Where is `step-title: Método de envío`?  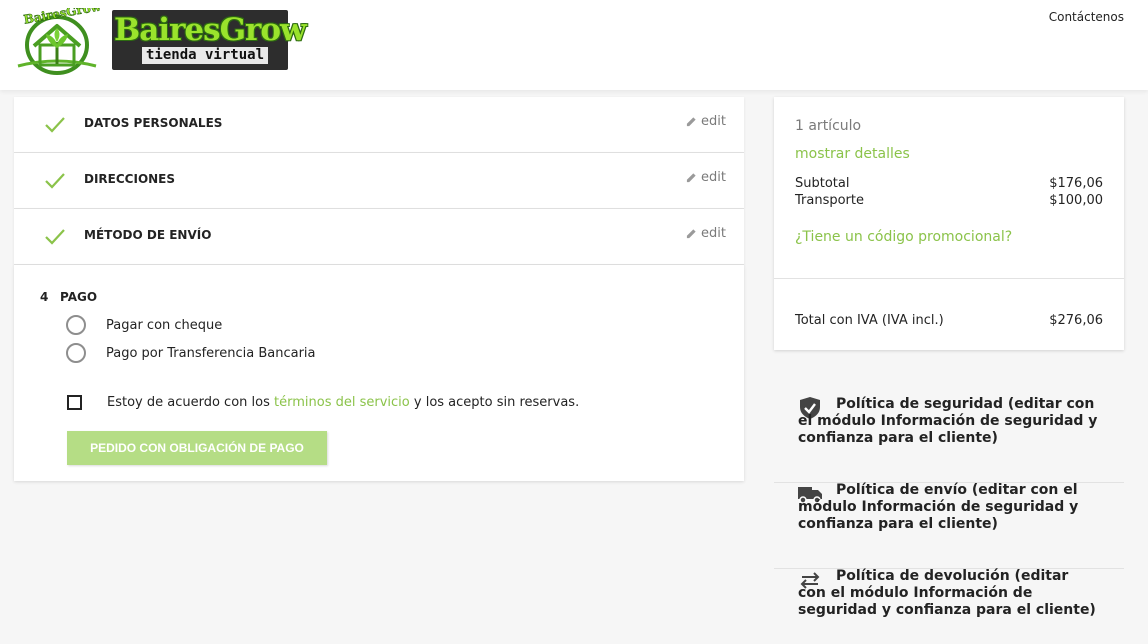
step-title: Método de envío is located at coordinates (148, 235).